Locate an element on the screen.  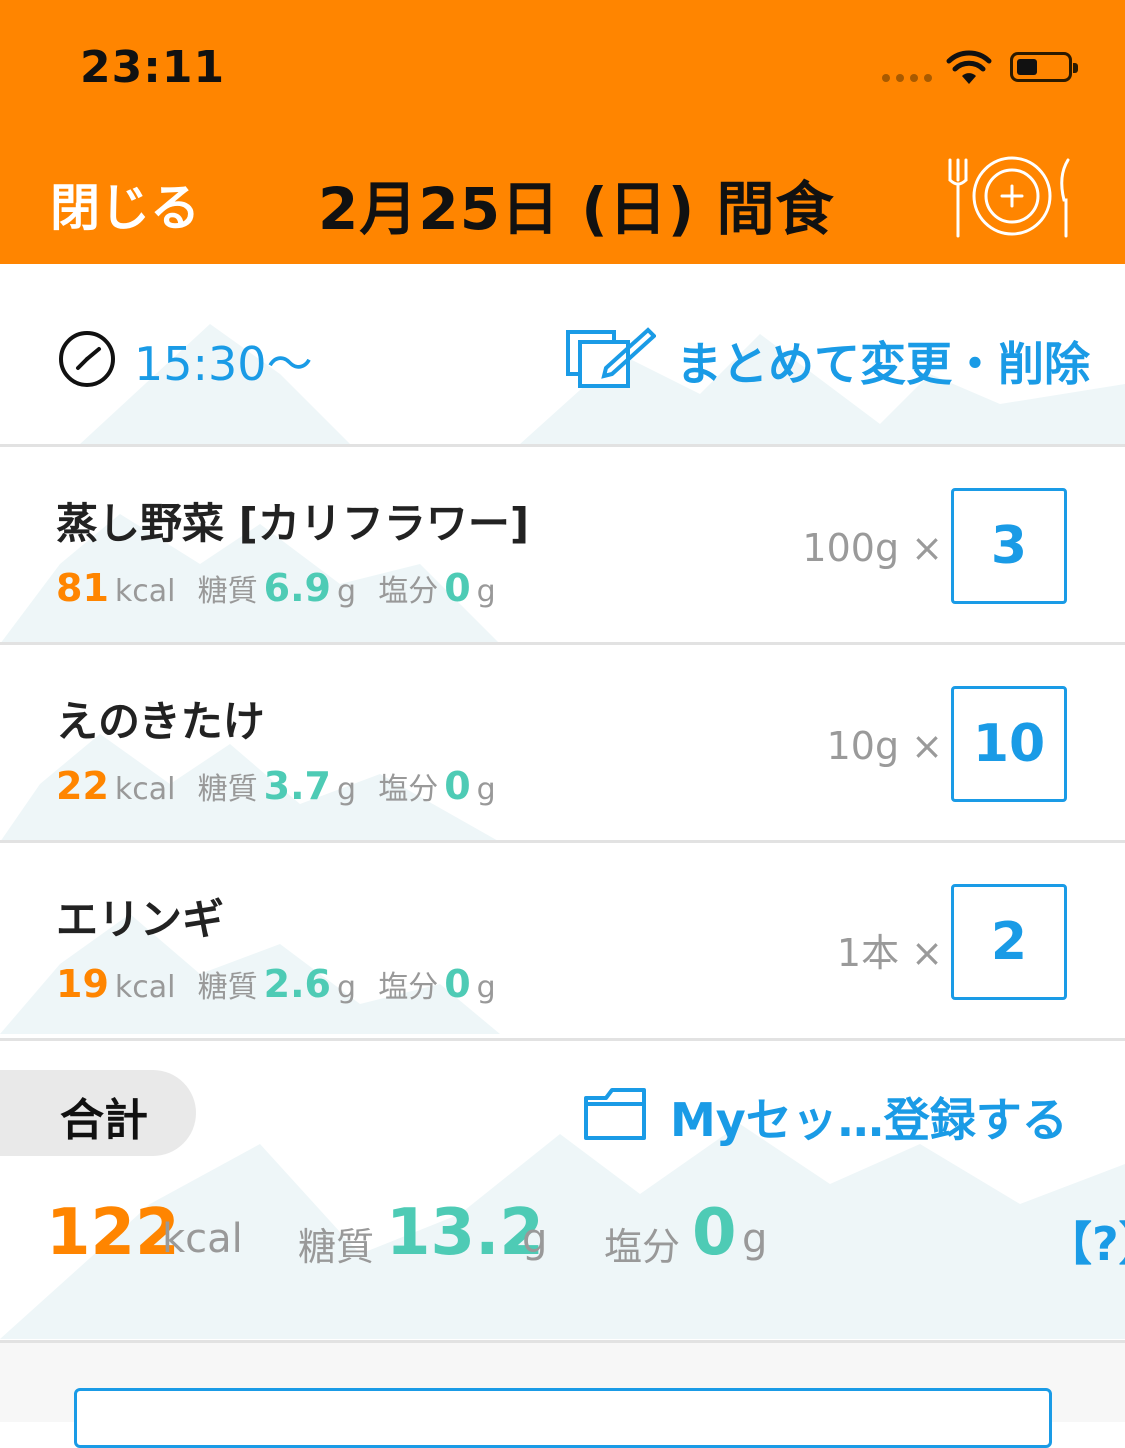
carb-value: 3.7 is located at coordinates (297, 786).